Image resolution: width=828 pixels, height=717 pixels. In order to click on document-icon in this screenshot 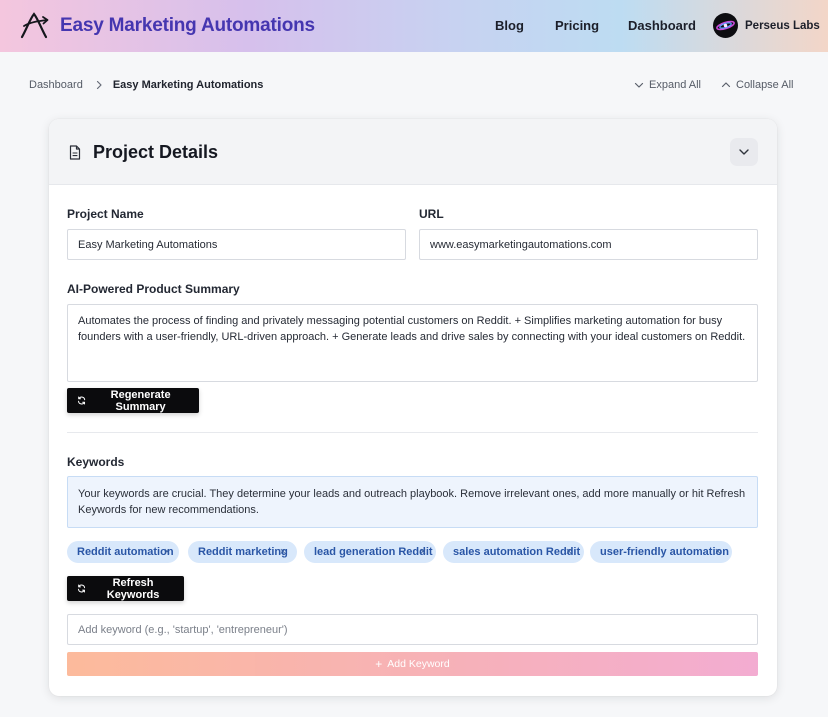, I will do `click(75, 152)`.